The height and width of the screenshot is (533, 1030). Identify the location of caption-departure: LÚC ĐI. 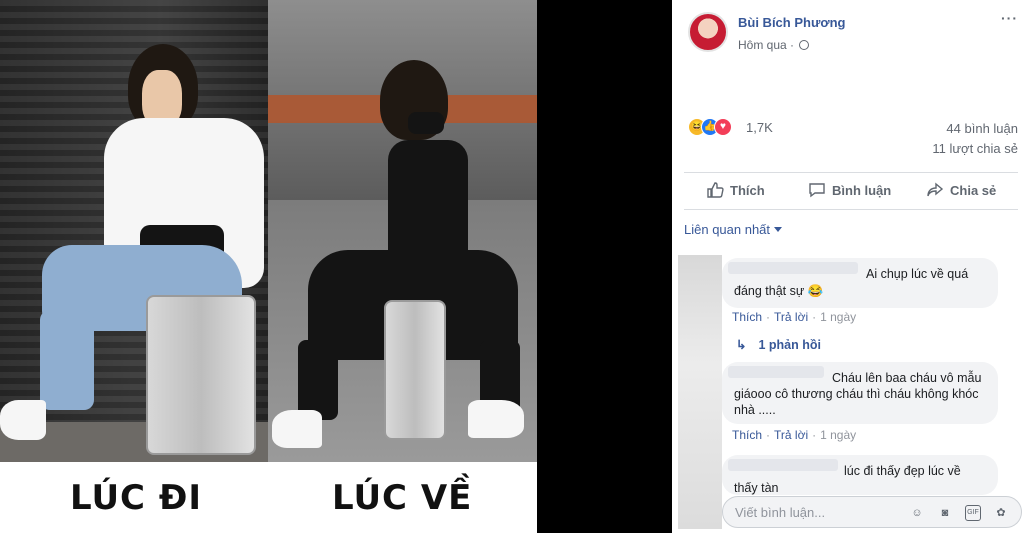
(136, 498).